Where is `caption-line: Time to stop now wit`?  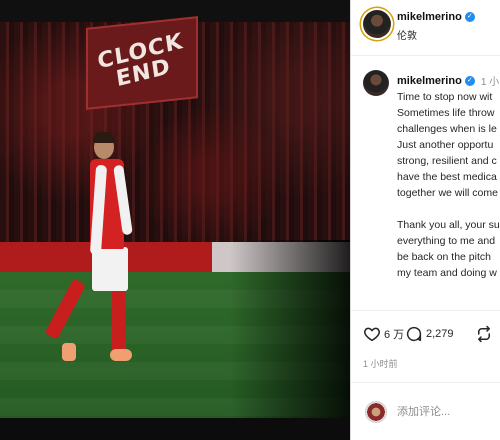
caption-line: Time to stop now wit is located at coordinates (445, 97).